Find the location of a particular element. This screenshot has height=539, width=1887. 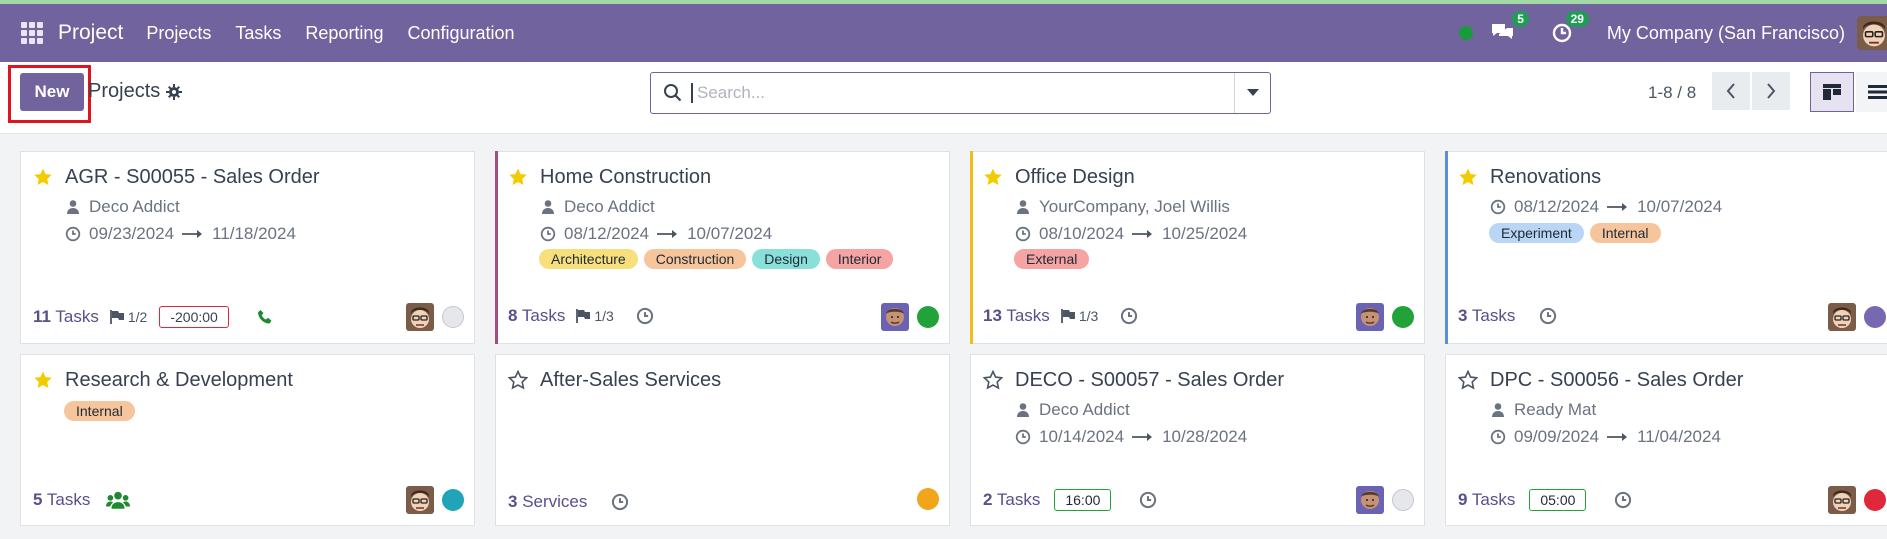

project-start-date: 10/14/2024 is located at coordinates (1082, 436).